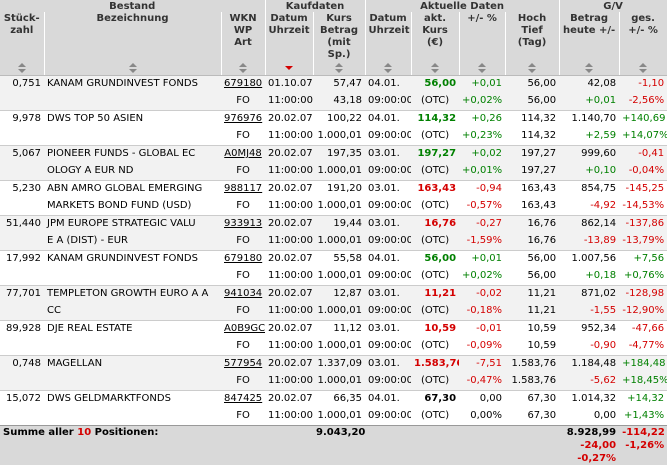 This screenshot has width=667, height=465. Describe the element at coordinates (643, 102) in the screenshot. I see `ges-pct: -2,56%` at that location.